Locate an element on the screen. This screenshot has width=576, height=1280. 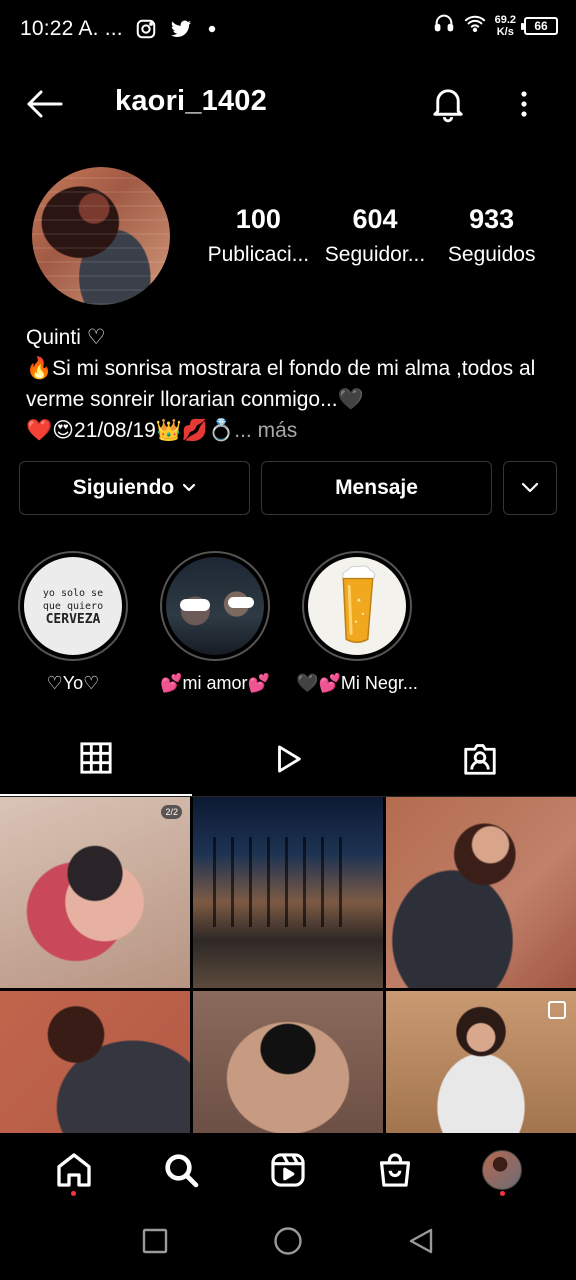
bottom-navigation is located at coordinates (288, 1170).